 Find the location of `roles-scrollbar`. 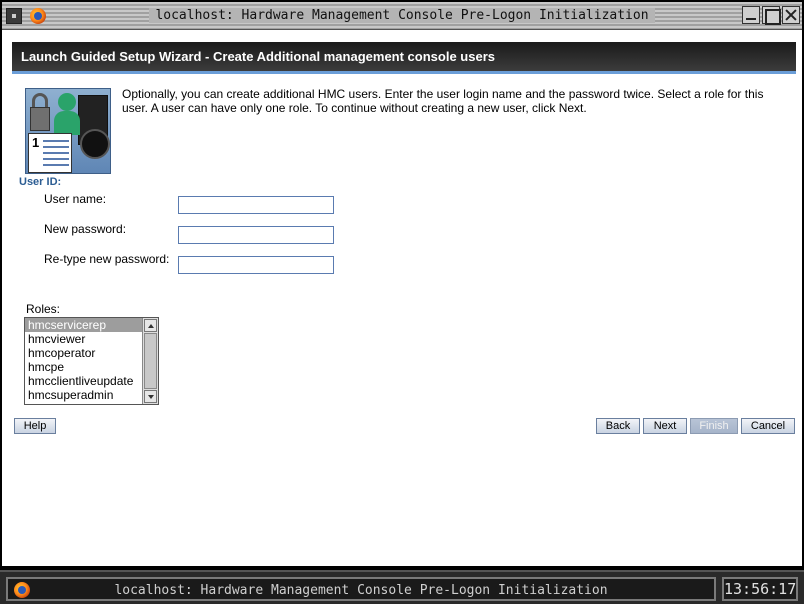

roles-scrollbar is located at coordinates (150, 361).